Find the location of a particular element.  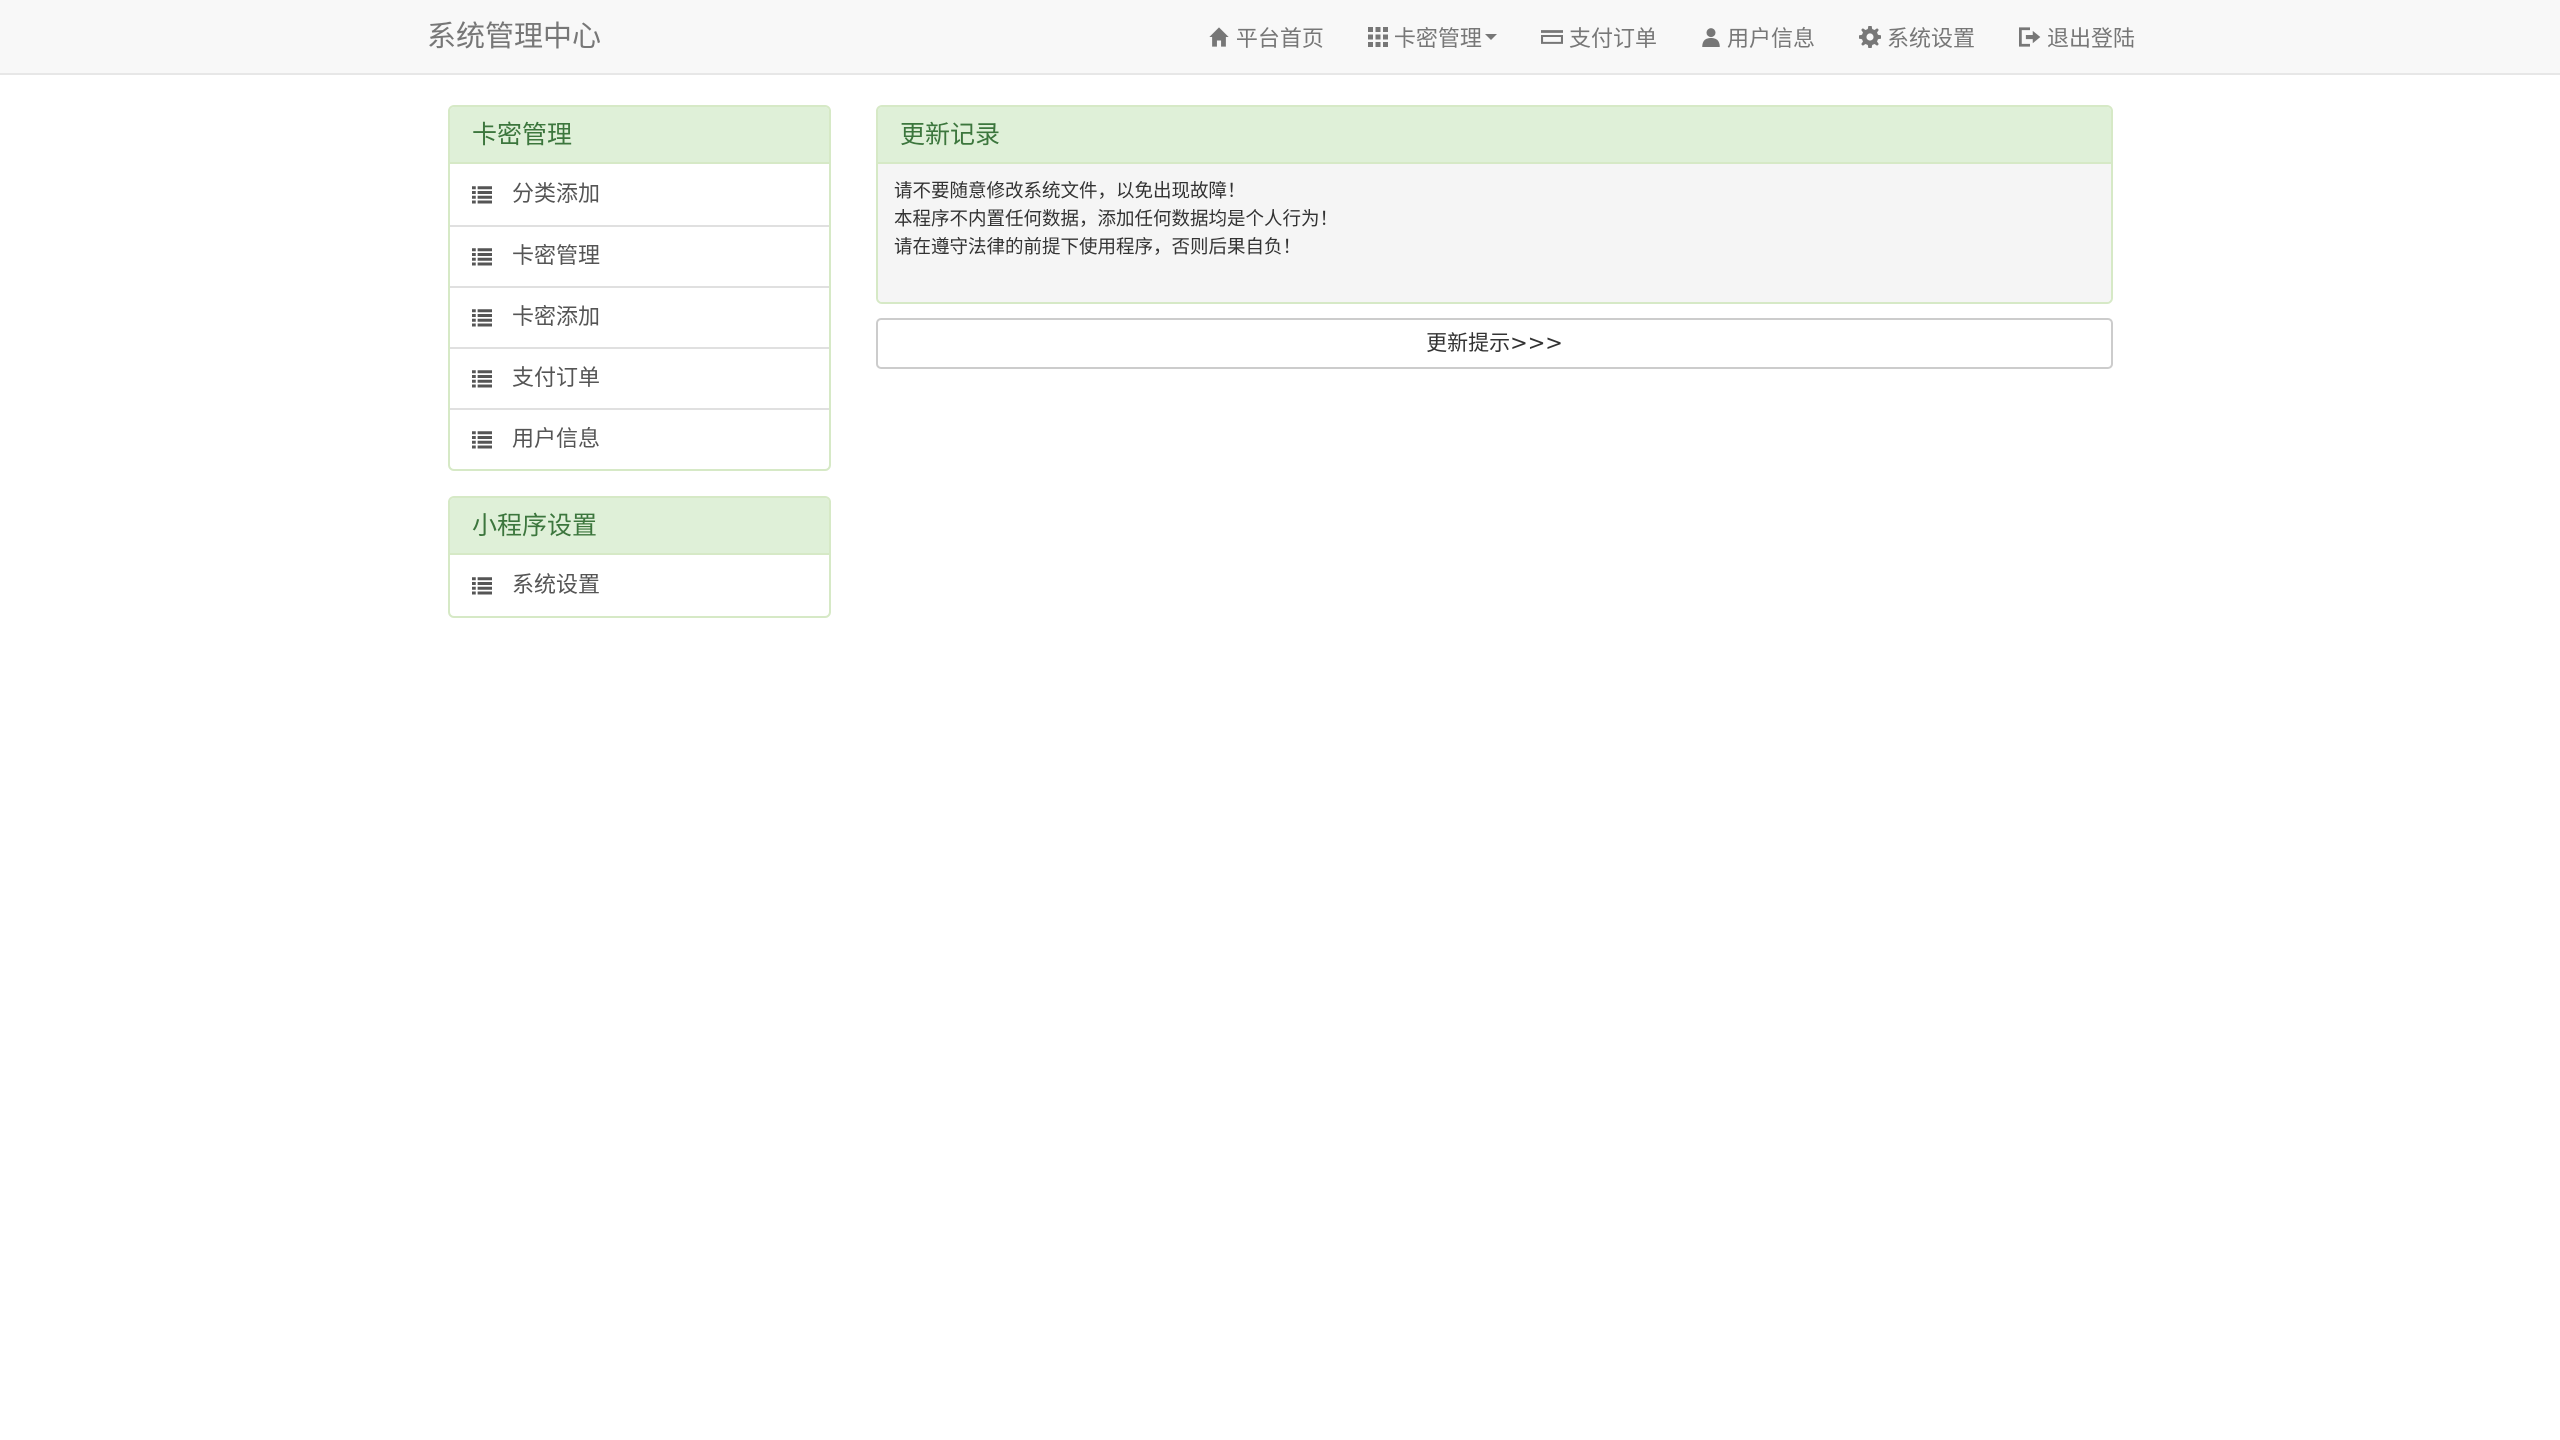

mini-program-menu: 系统设置 is located at coordinates (639, 585).